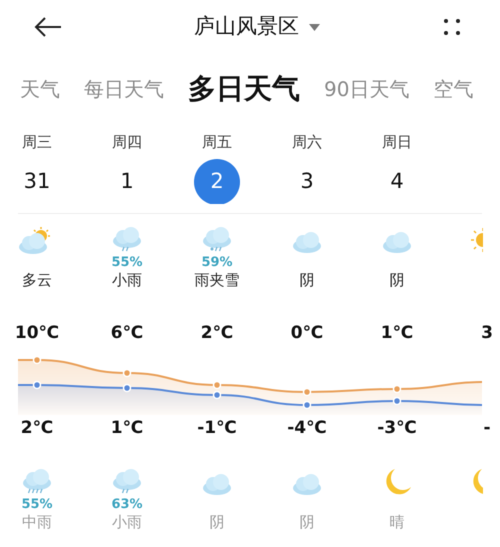  Describe the element at coordinates (452, 27) in the screenshot. I see `four-dots-icon` at that location.